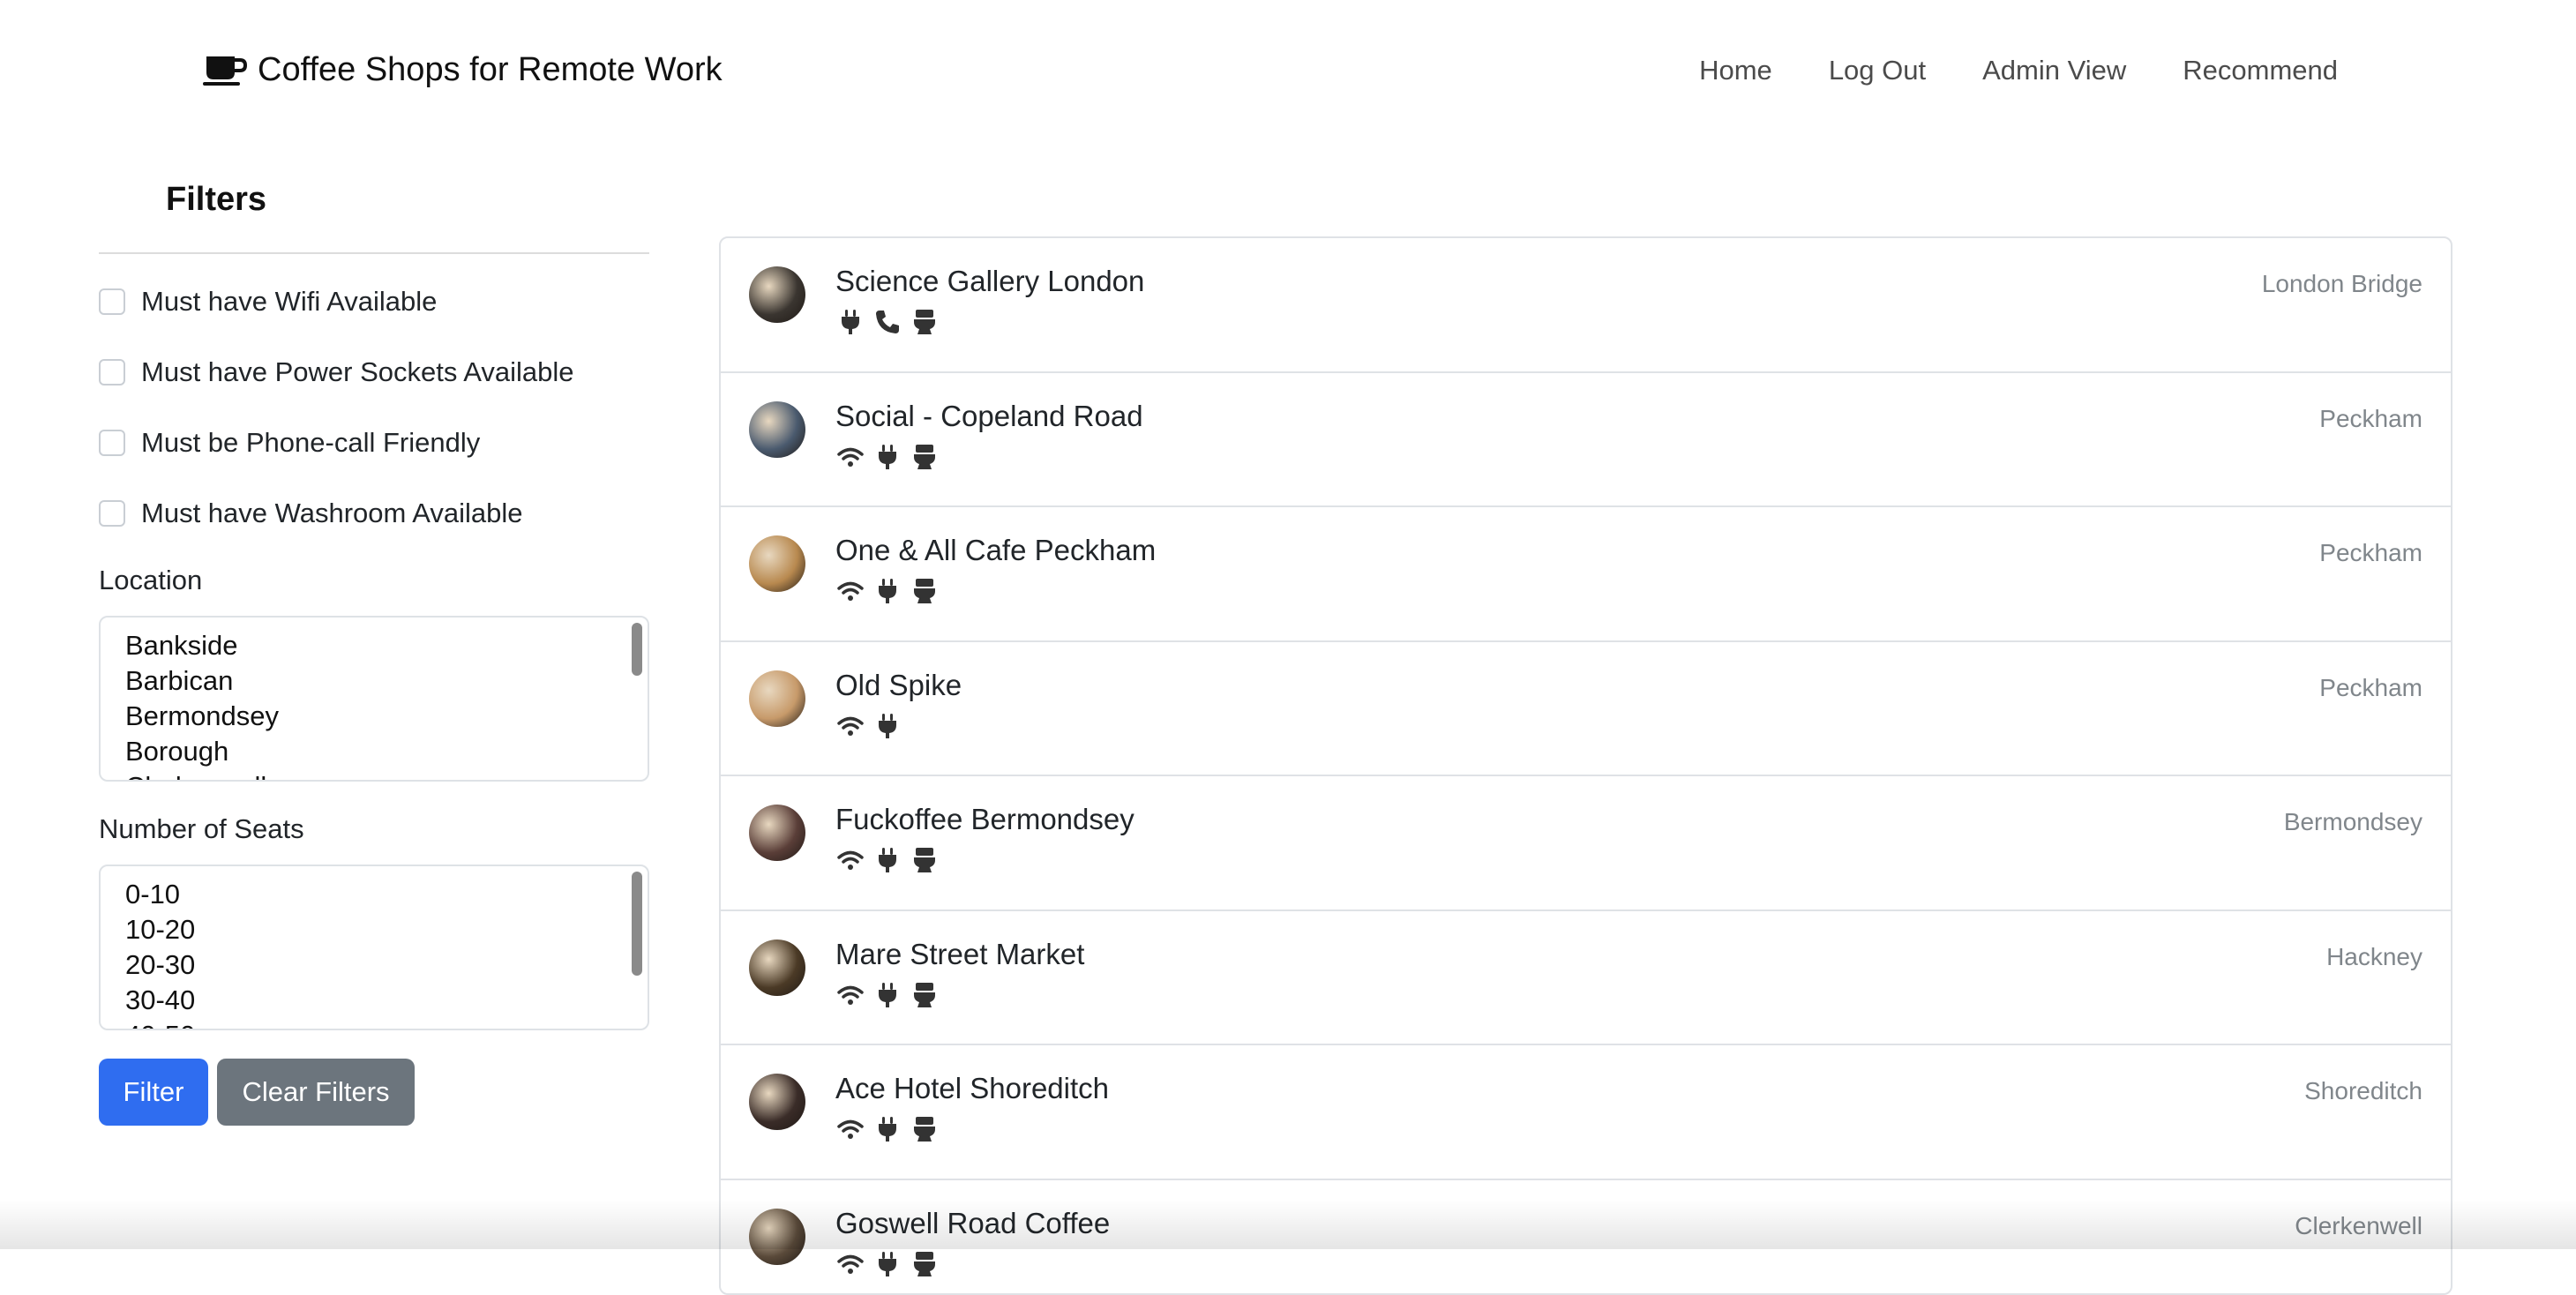 This screenshot has width=2576, height=1295. What do you see at coordinates (357, 372) in the screenshot?
I see `power-filter-label: Must have Power Sockets Available` at bounding box center [357, 372].